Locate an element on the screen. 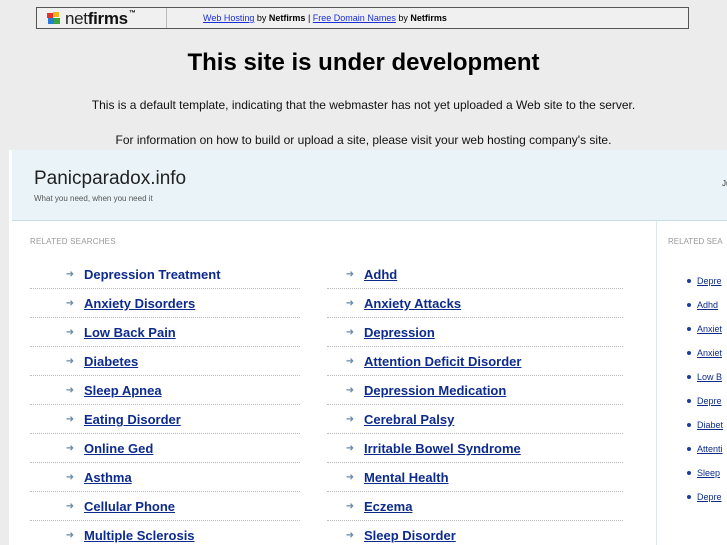  list-item: ➜ Cellular Phone is located at coordinates (165, 507).